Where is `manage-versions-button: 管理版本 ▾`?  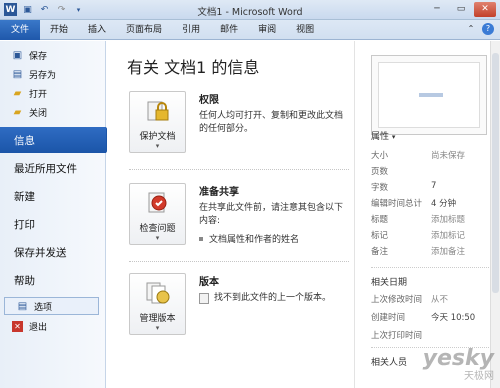 manage-versions-button: 管理版本 ▾ is located at coordinates (157, 304).